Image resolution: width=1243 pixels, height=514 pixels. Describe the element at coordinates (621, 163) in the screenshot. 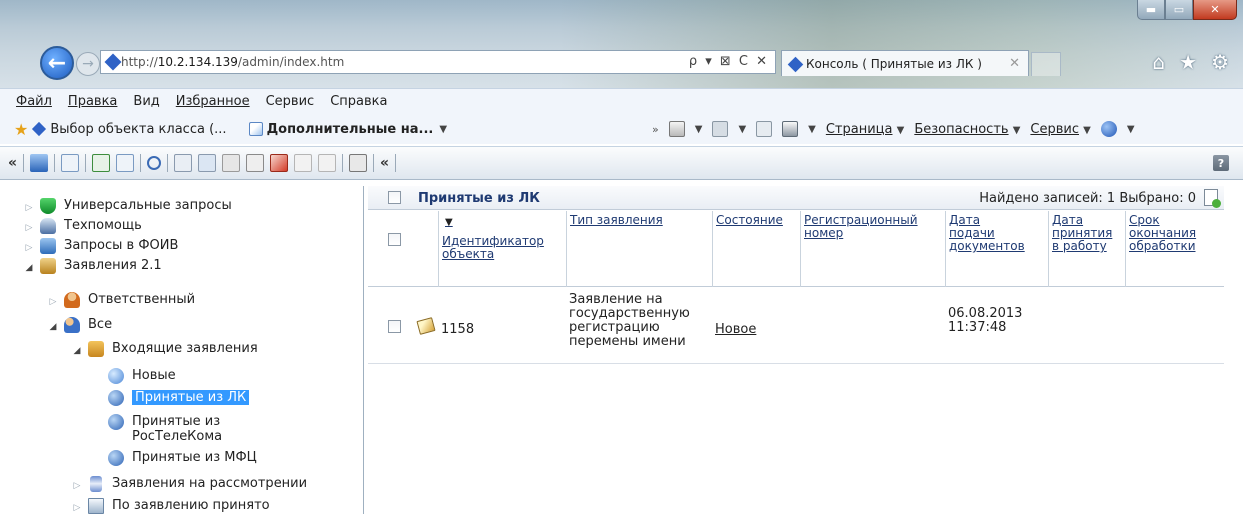

I see `app-toolbar: « « ?` at that location.